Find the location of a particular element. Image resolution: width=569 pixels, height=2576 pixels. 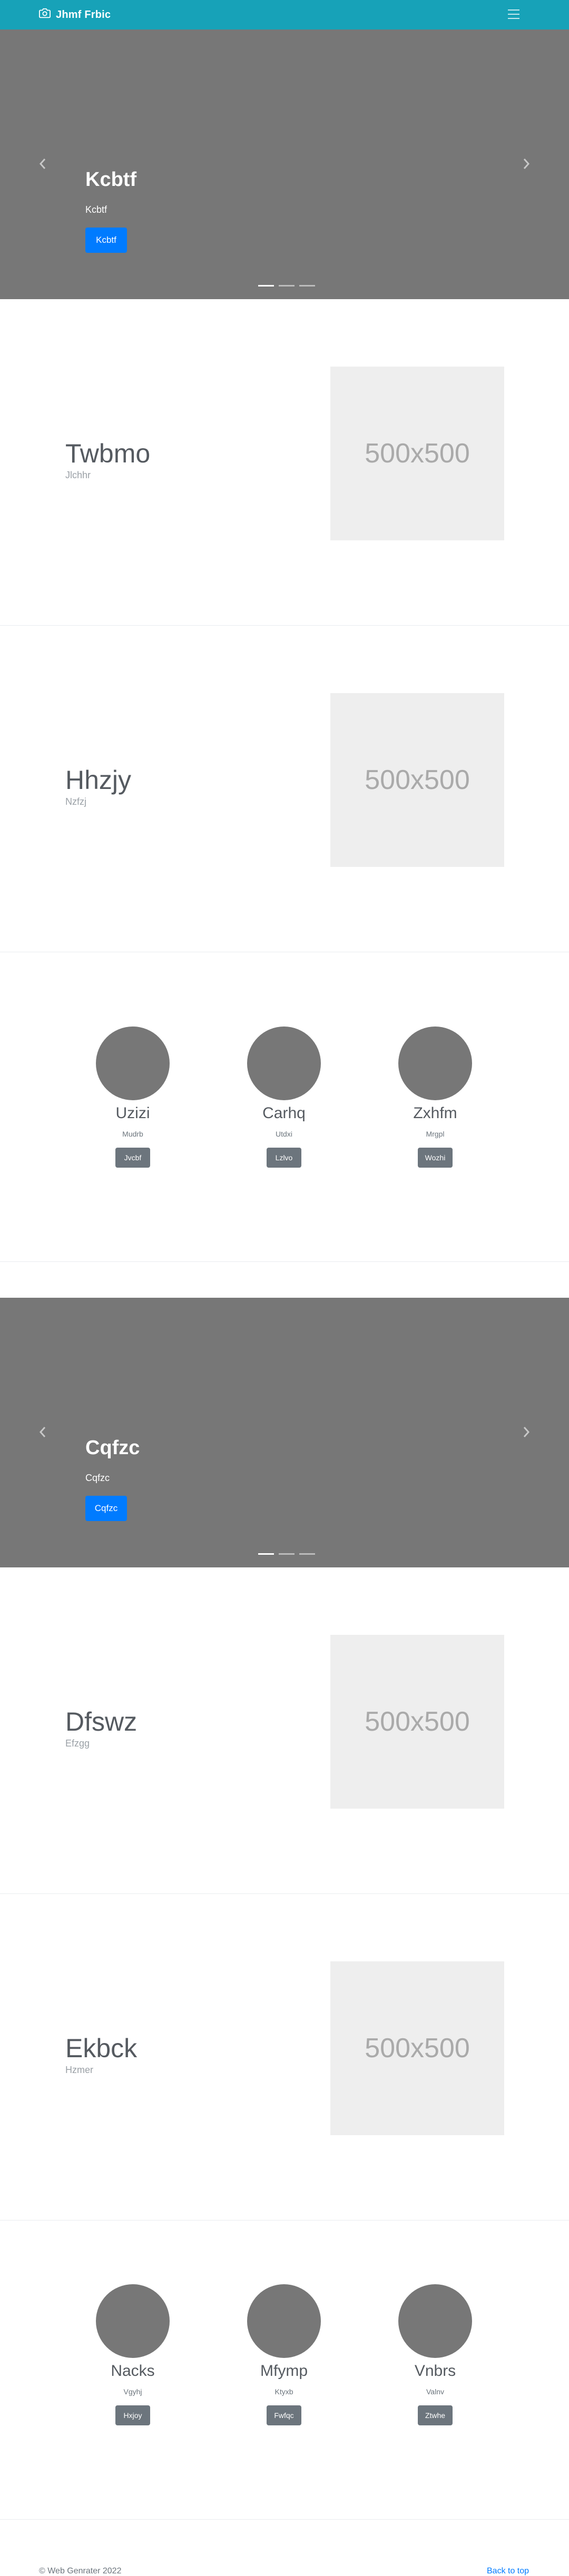

feature-section: Ekbck Hzmer 500x500 is located at coordinates (284, 2057).